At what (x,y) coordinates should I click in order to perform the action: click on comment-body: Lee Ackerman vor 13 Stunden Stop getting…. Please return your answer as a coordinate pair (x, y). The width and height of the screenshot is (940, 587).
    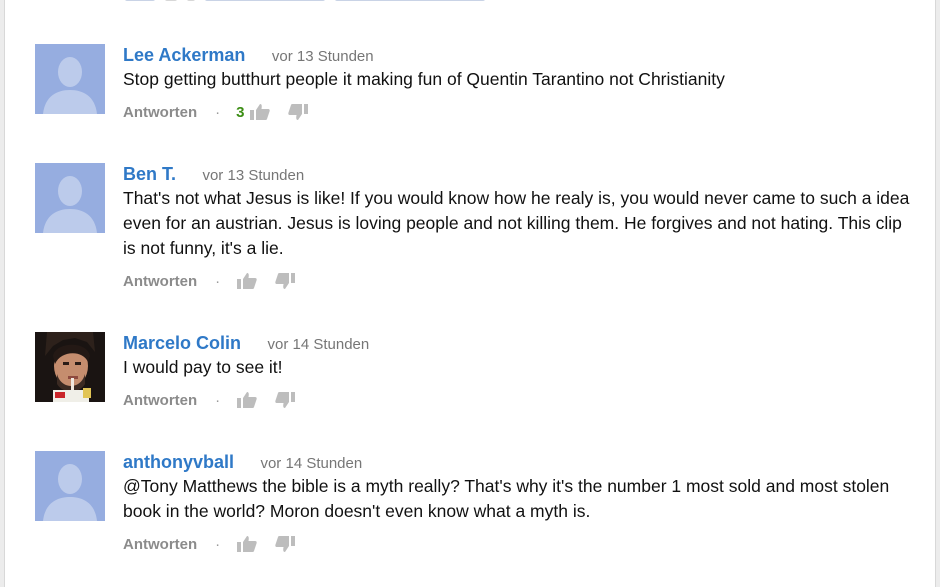
    Looking at the image, I should click on (519, 83).